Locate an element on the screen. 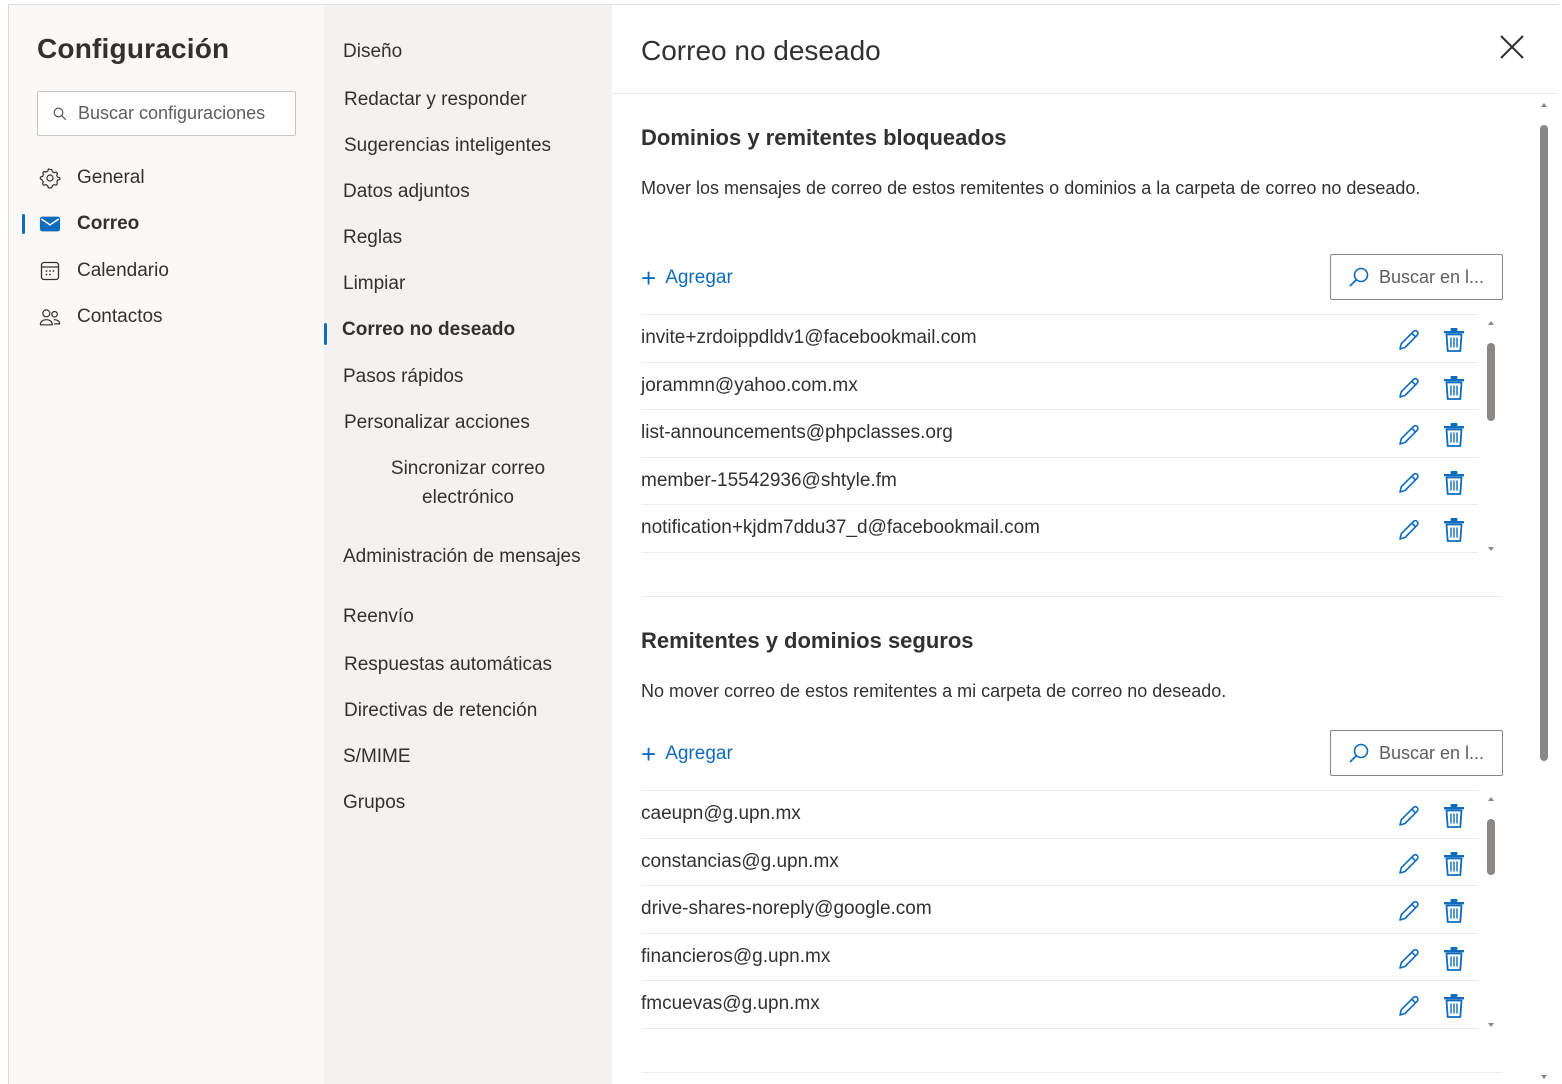  mail-icon is located at coordinates (50, 224).